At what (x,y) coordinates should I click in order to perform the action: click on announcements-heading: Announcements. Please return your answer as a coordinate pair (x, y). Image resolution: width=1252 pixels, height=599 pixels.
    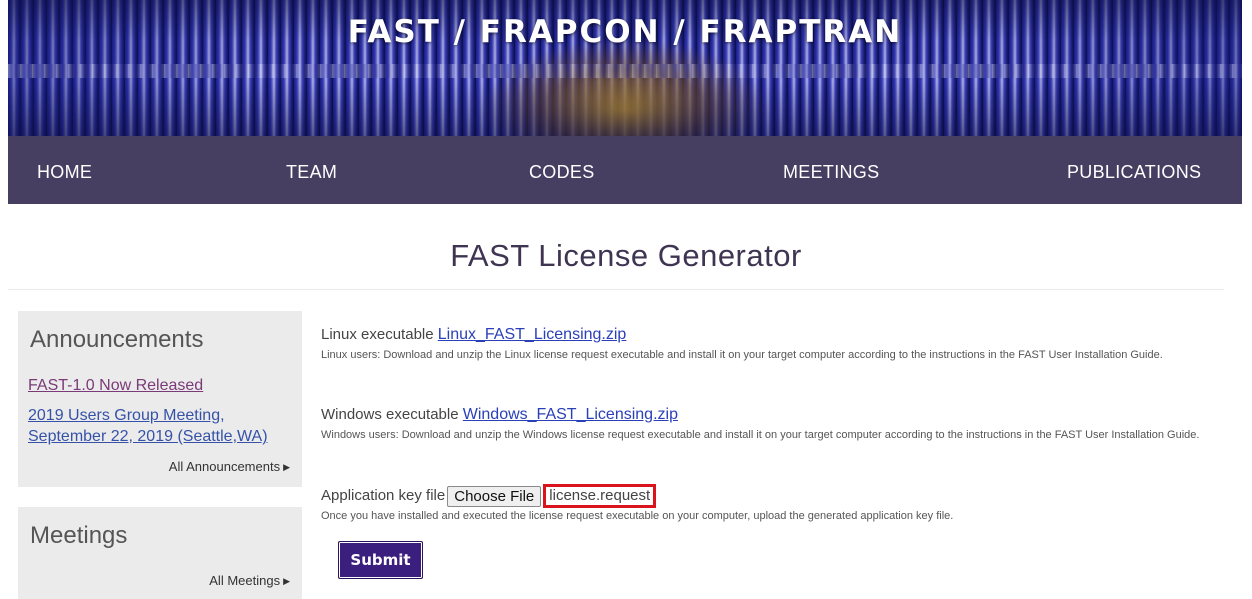
    Looking at the image, I should click on (117, 339).